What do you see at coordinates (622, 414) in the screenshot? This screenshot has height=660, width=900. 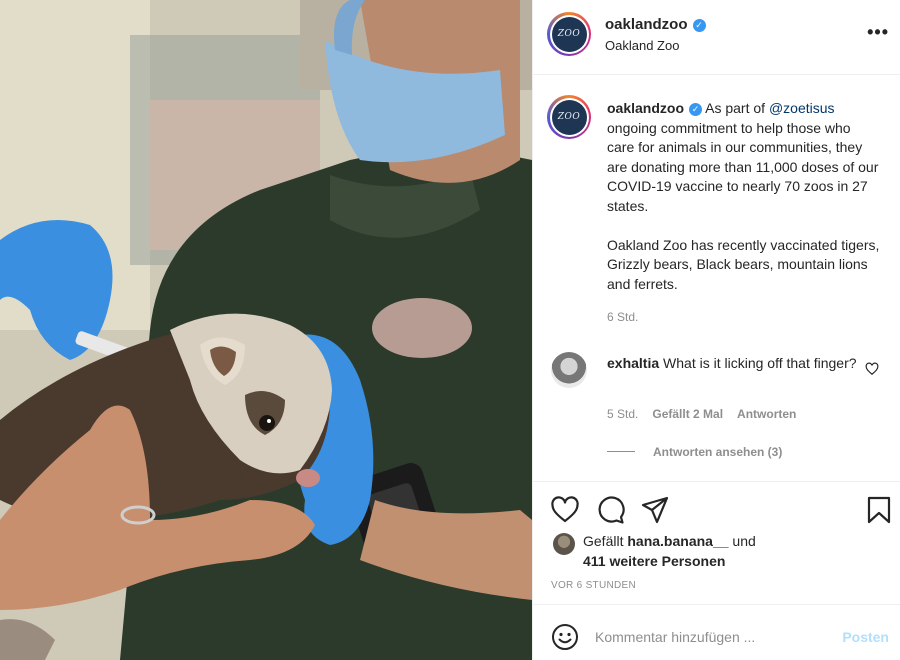 I see `comment-timestamp: 5 Std.` at bounding box center [622, 414].